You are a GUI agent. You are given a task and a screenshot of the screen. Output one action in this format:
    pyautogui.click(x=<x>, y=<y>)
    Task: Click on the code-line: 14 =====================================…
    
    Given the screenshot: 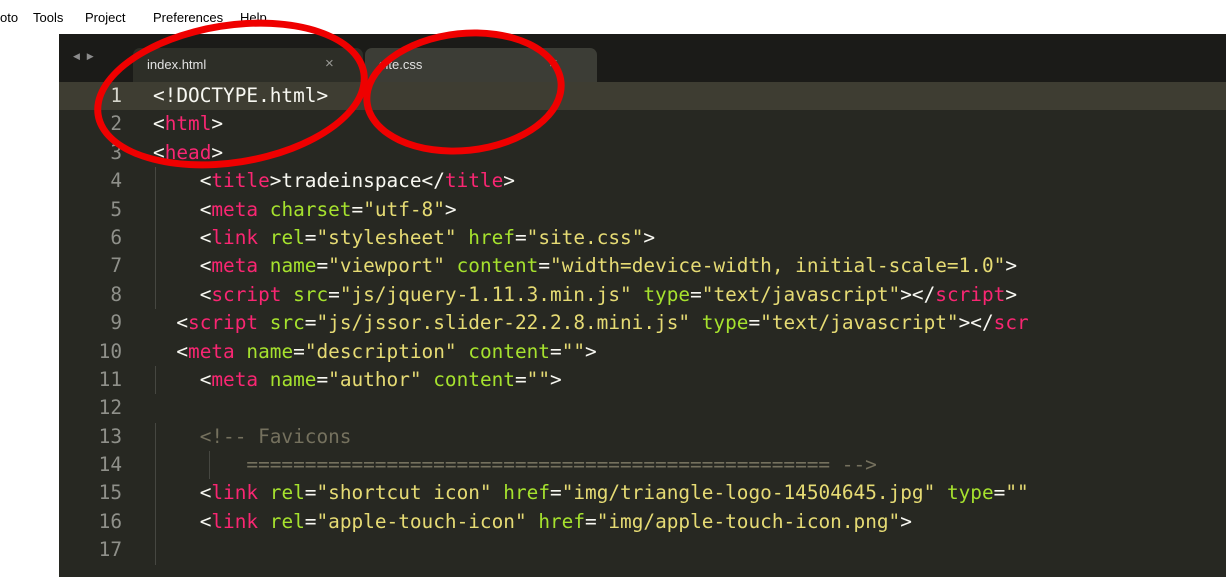 What is the action you would take?
    pyautogui.click(x=642, y=465)
    